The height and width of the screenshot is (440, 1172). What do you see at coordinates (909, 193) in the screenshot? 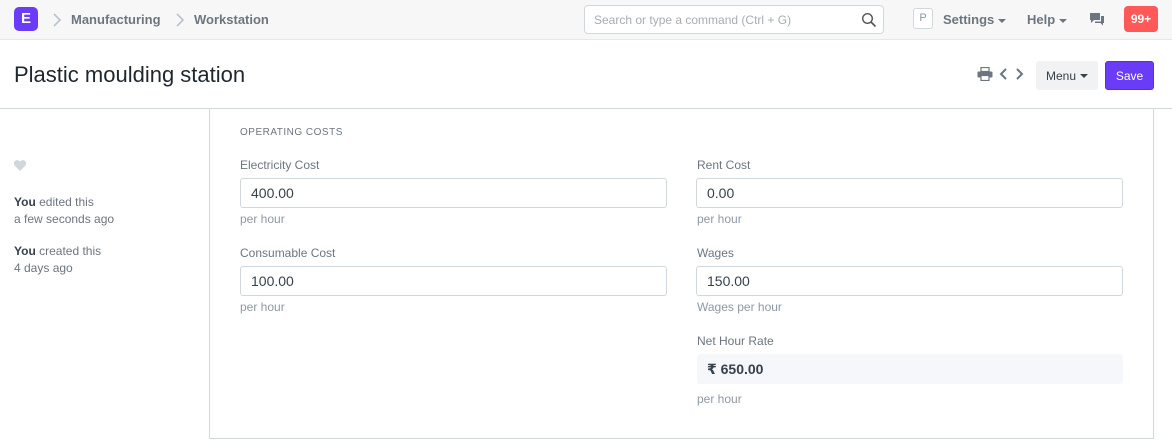
I see `rent-cost-input: 0.00` at bounding box center [909, 193].